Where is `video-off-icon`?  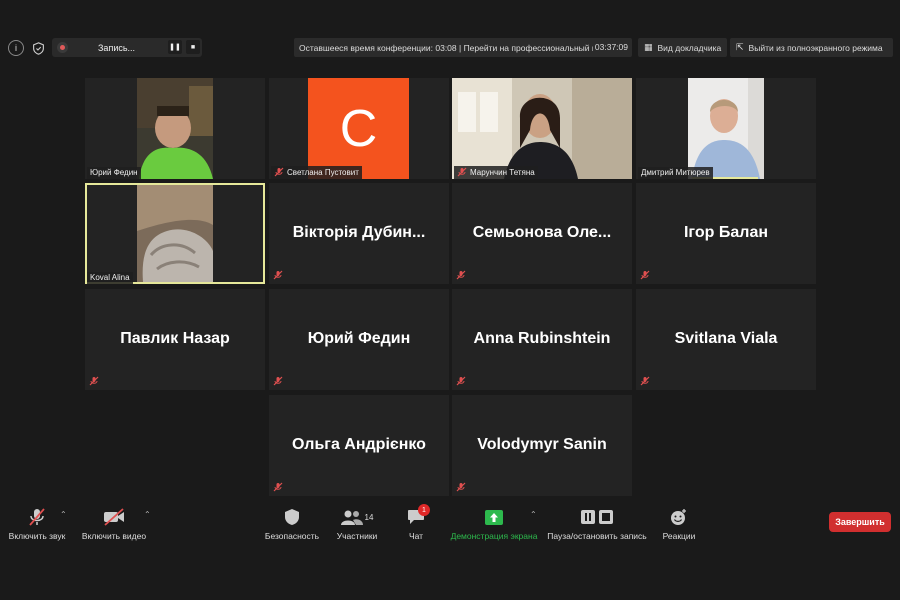 video-off-icon is located at coordinates (114, 517).